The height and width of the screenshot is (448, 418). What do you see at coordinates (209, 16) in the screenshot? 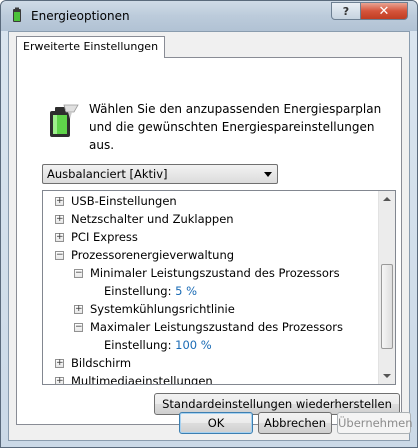
I see `title-bar: Energieoptionen ? ✕` at bounding box center [209, 16].